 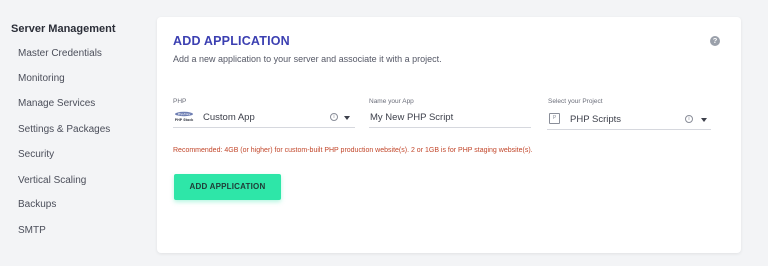 I want to click on app-name-value: My New PHP Script, so click(x=412, y=117).